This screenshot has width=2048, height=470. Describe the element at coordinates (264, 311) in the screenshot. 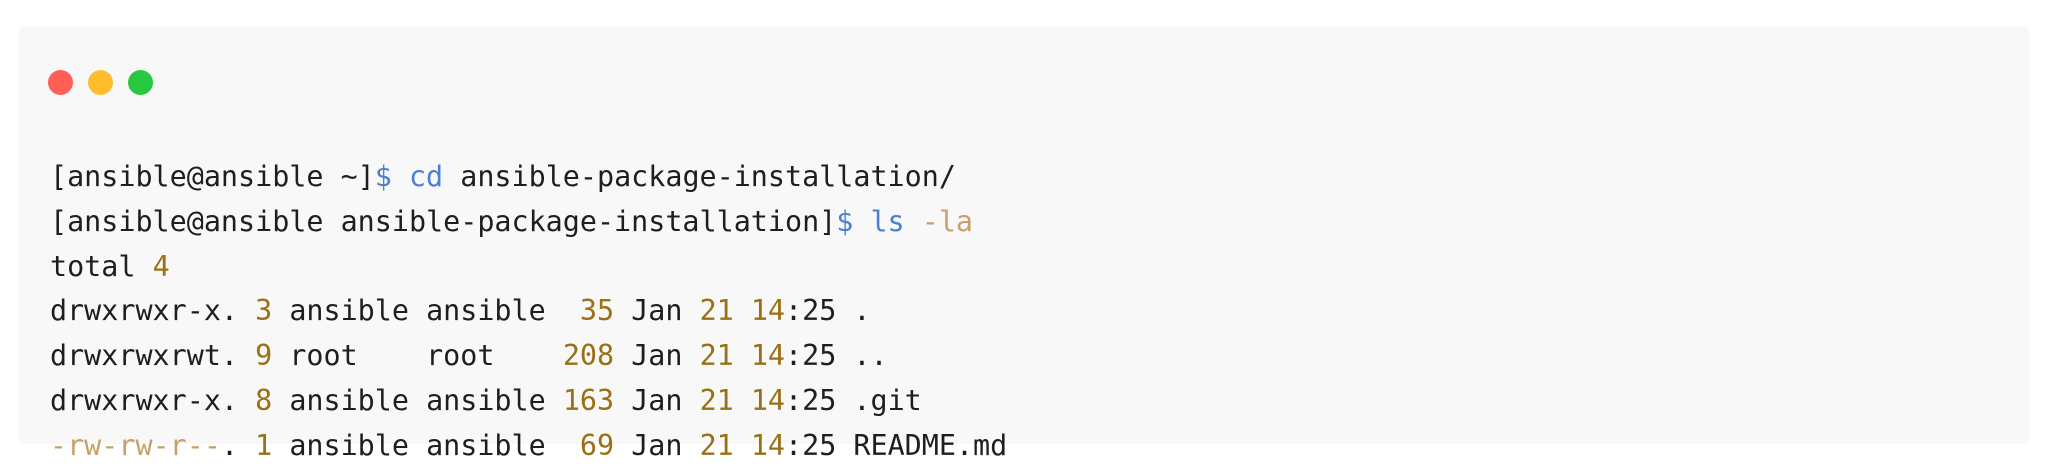

I see `link-count: 3` at that location.